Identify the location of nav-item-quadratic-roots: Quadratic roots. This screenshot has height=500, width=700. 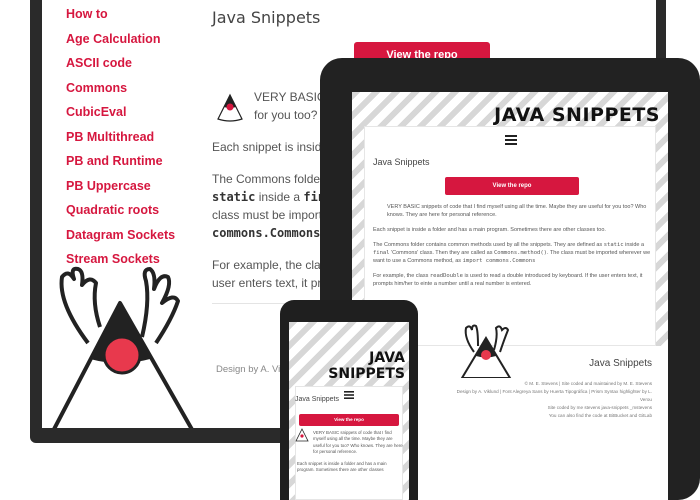
(136, 214).